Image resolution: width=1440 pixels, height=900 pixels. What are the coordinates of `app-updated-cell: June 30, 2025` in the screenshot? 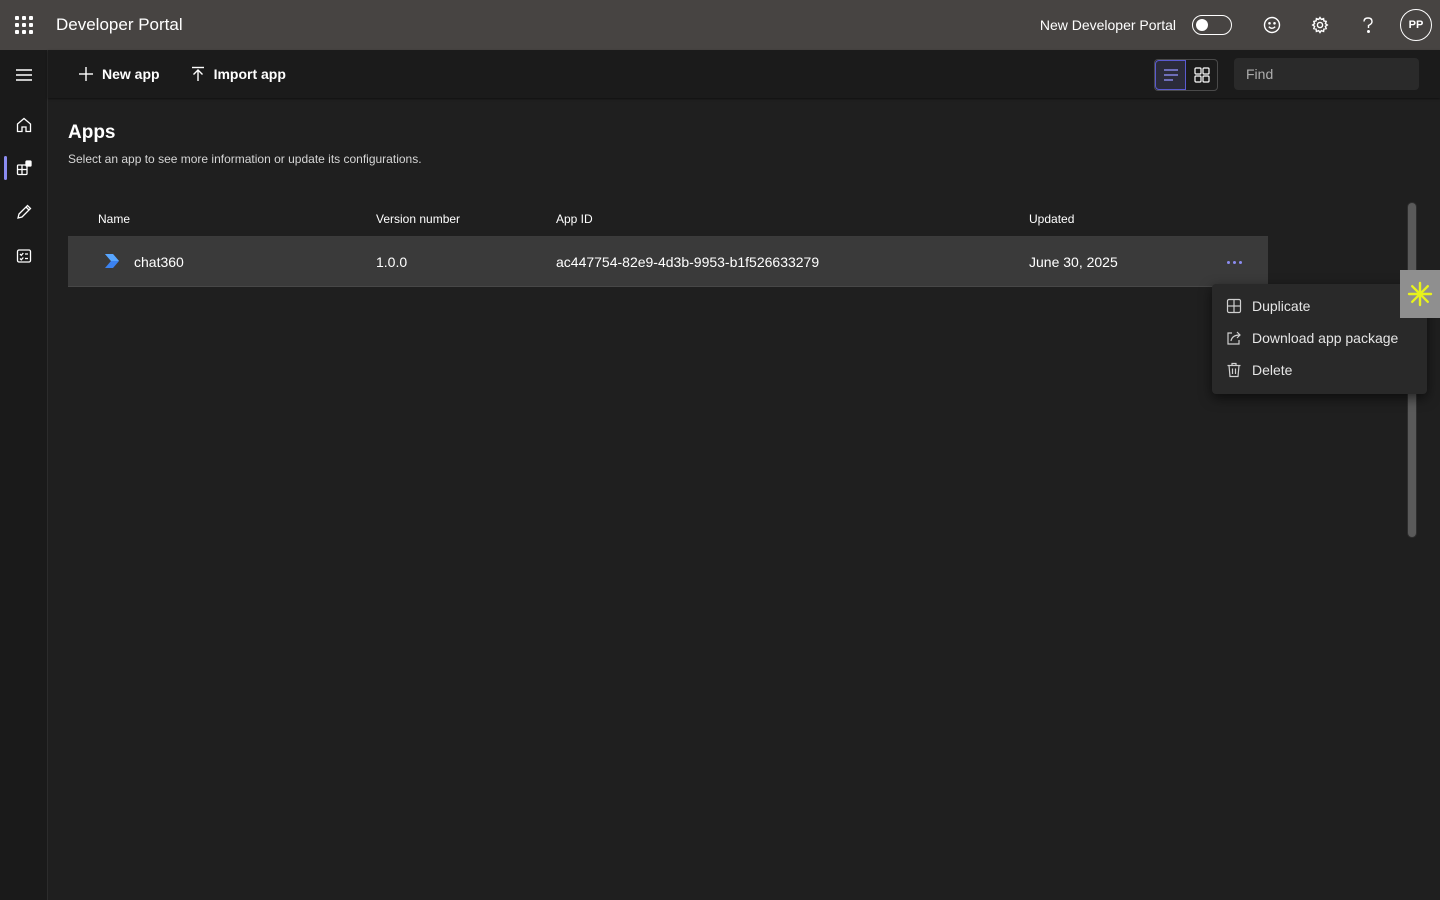 It's located at (1073, 262).